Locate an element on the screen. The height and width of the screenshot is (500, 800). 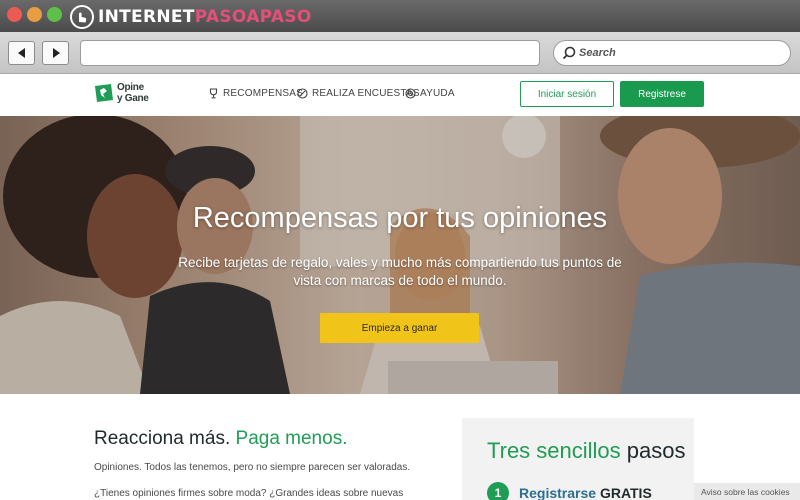
logo-line2: y Gane is located at coordinates (133, 98).